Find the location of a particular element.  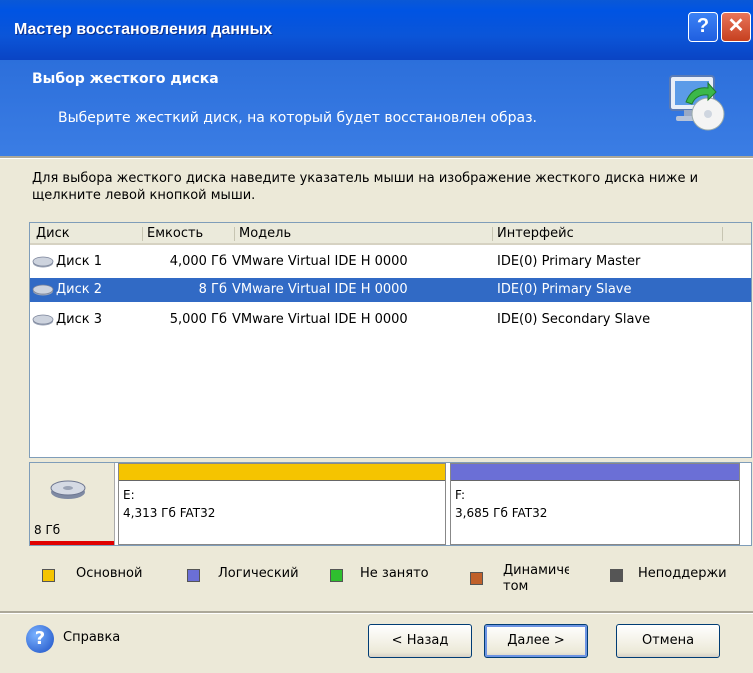

disk-tile: 8 Гб is located at coordinates (72, 504).